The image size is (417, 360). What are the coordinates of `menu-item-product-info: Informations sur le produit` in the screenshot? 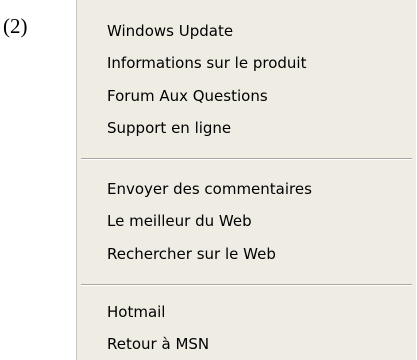 It's located at (206, 63).